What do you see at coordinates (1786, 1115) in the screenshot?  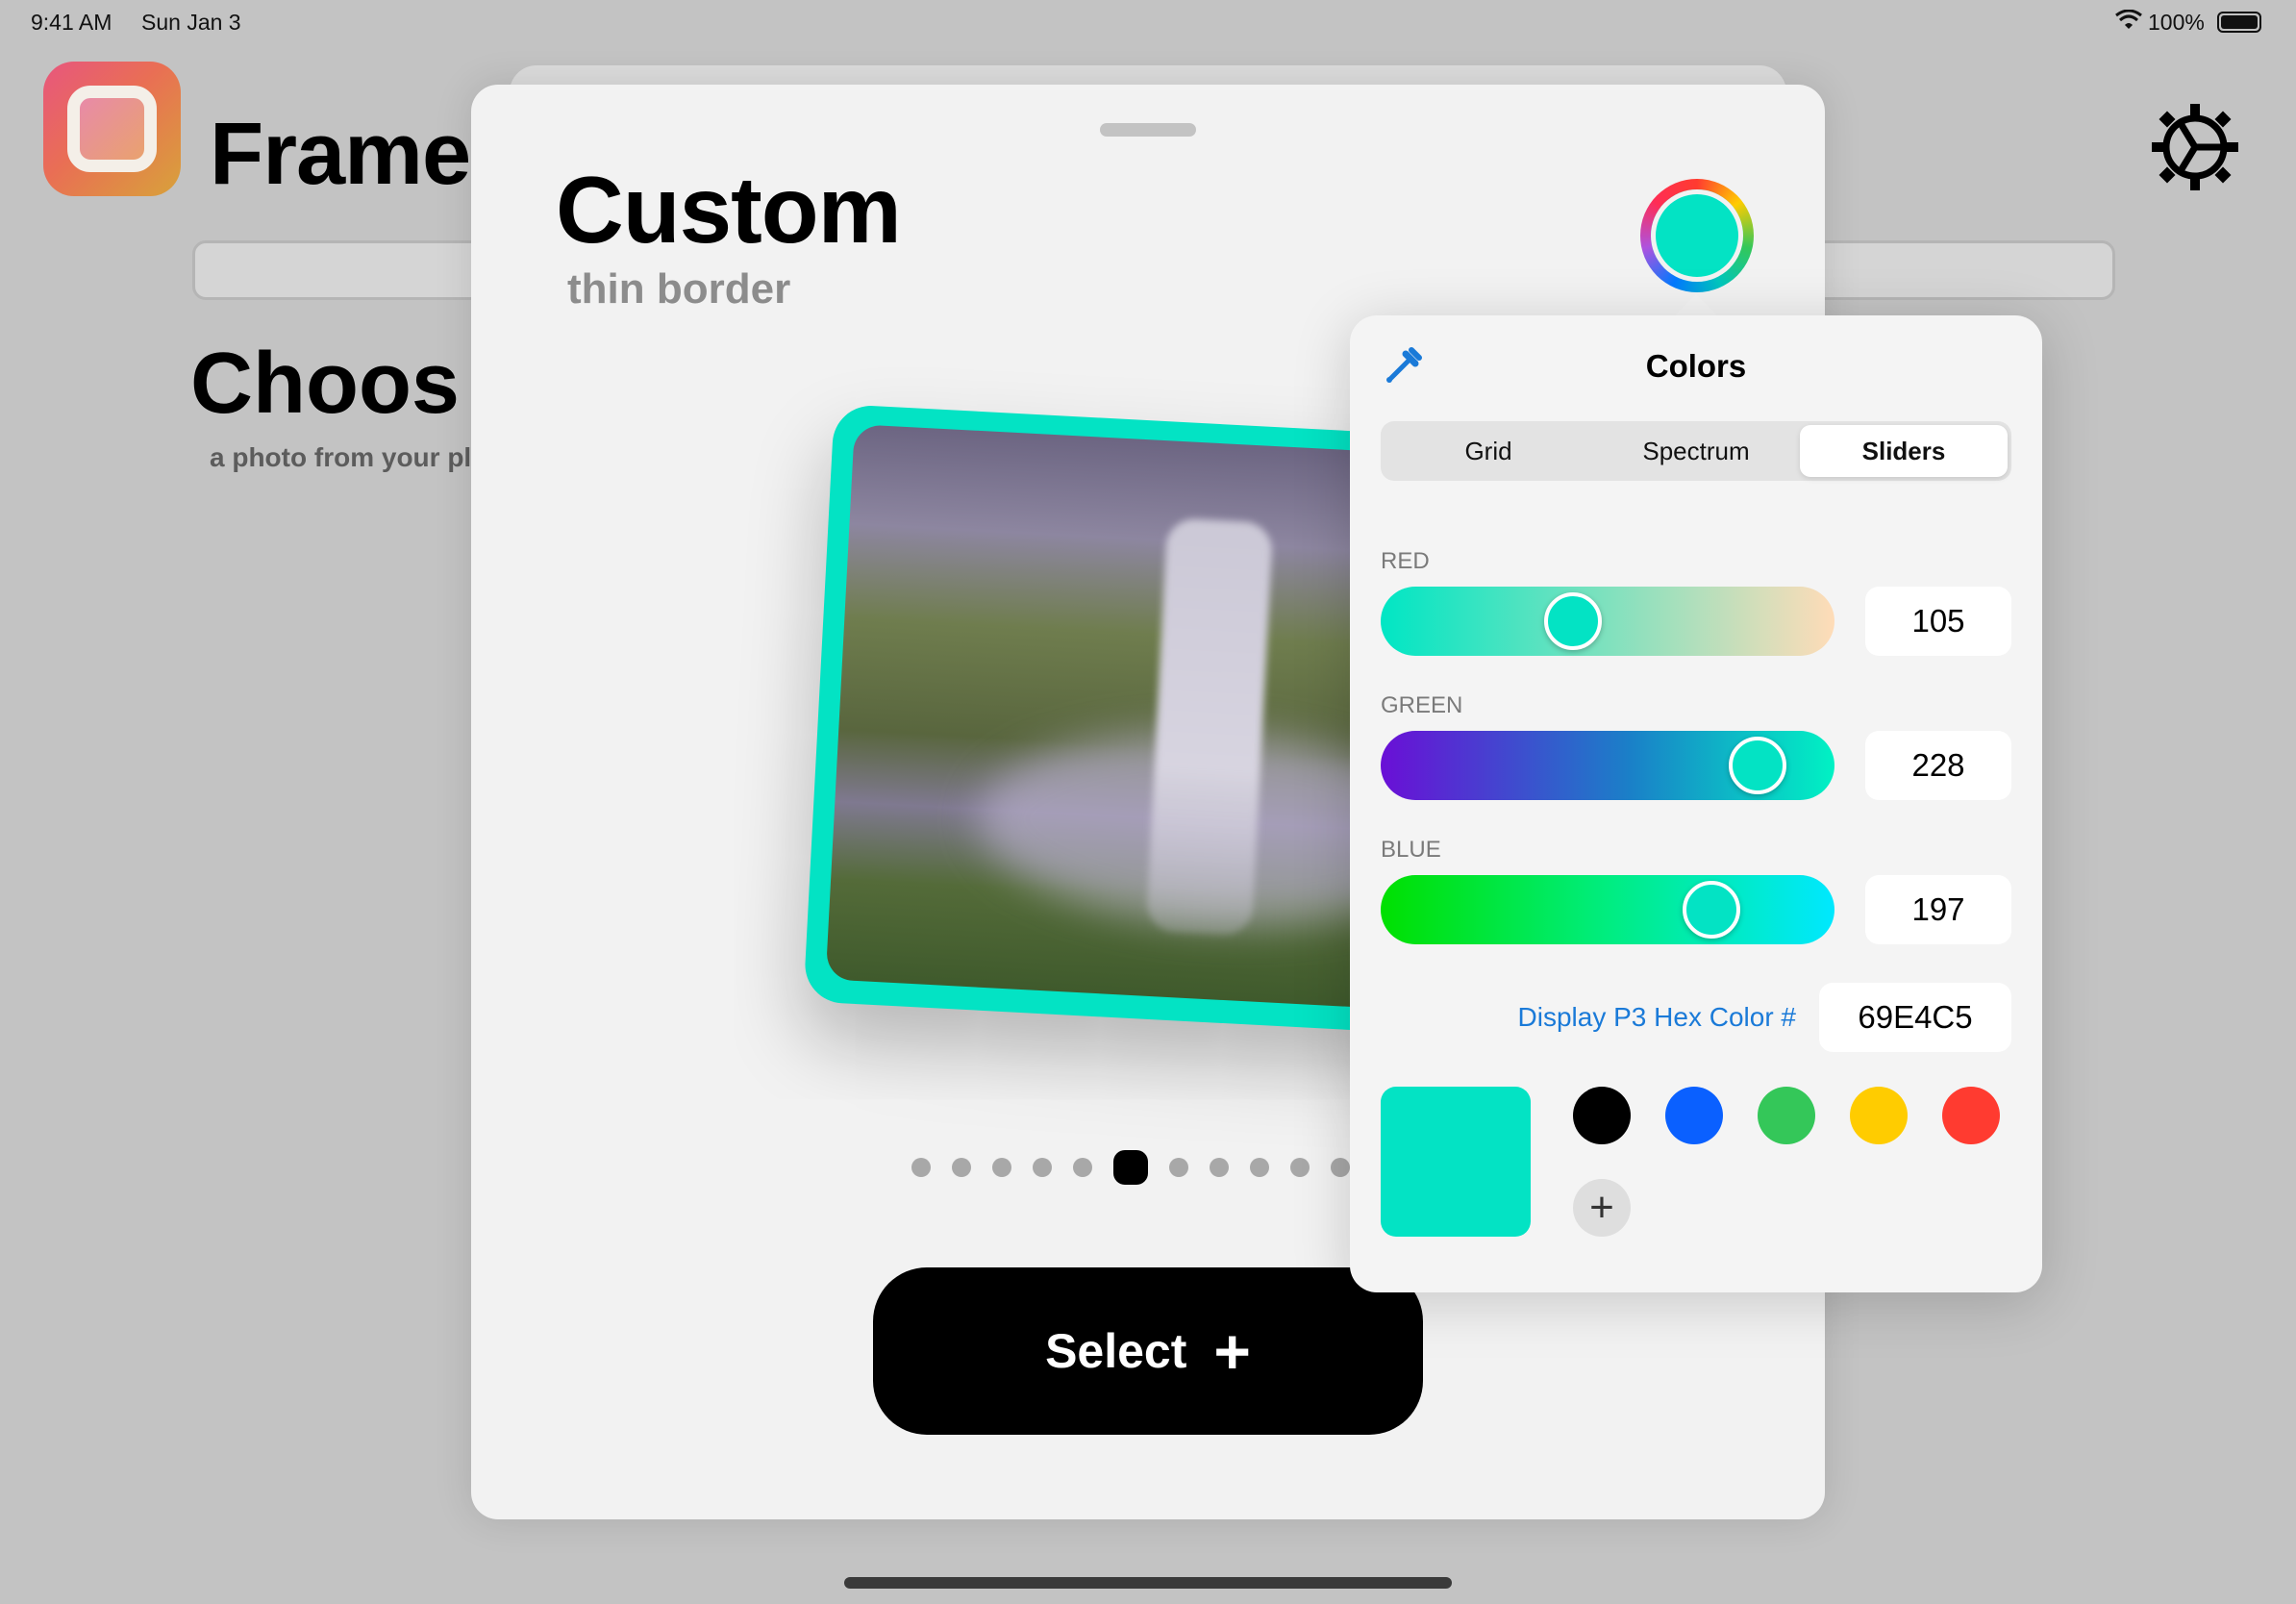 I see `swatch-green` at bounding box center [1786, 1115].